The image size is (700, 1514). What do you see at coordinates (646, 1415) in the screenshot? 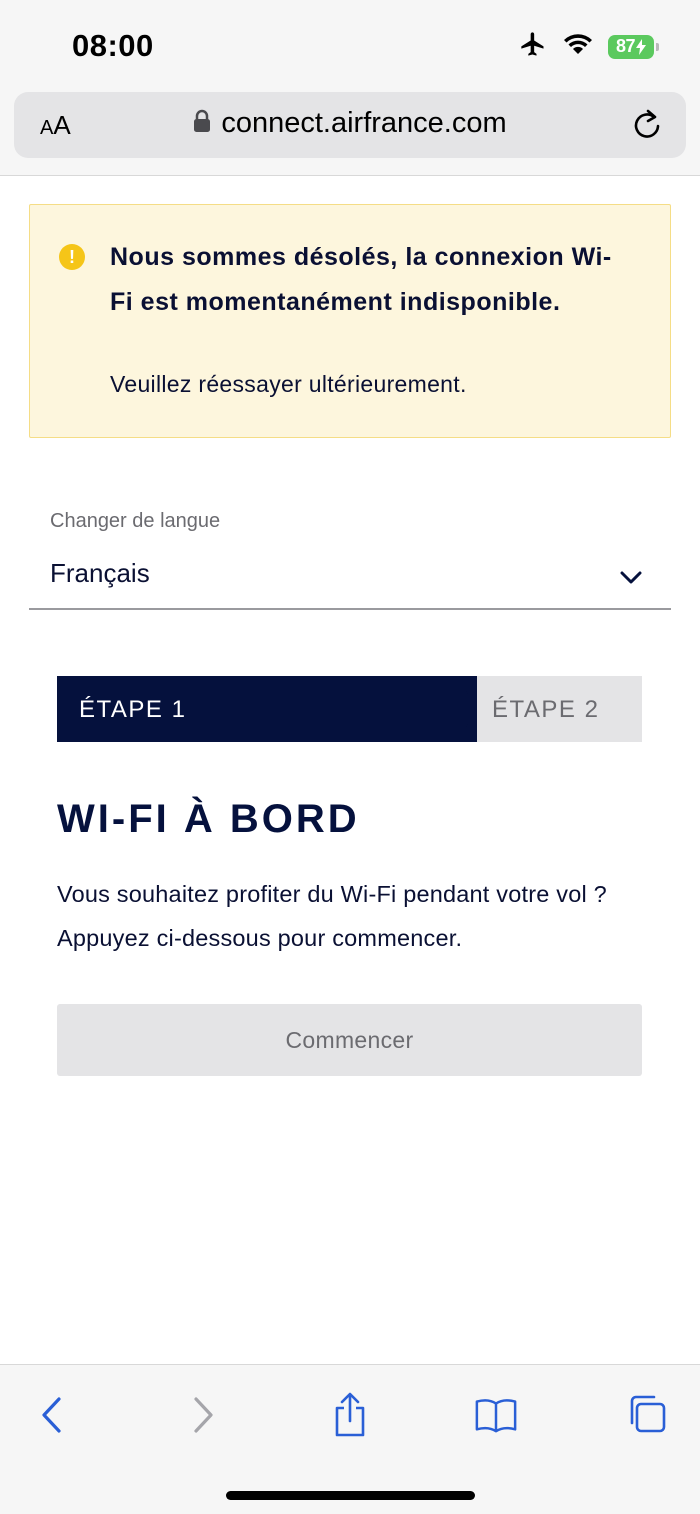
I see `tabs-icon` at bounding box center [646, 1415].